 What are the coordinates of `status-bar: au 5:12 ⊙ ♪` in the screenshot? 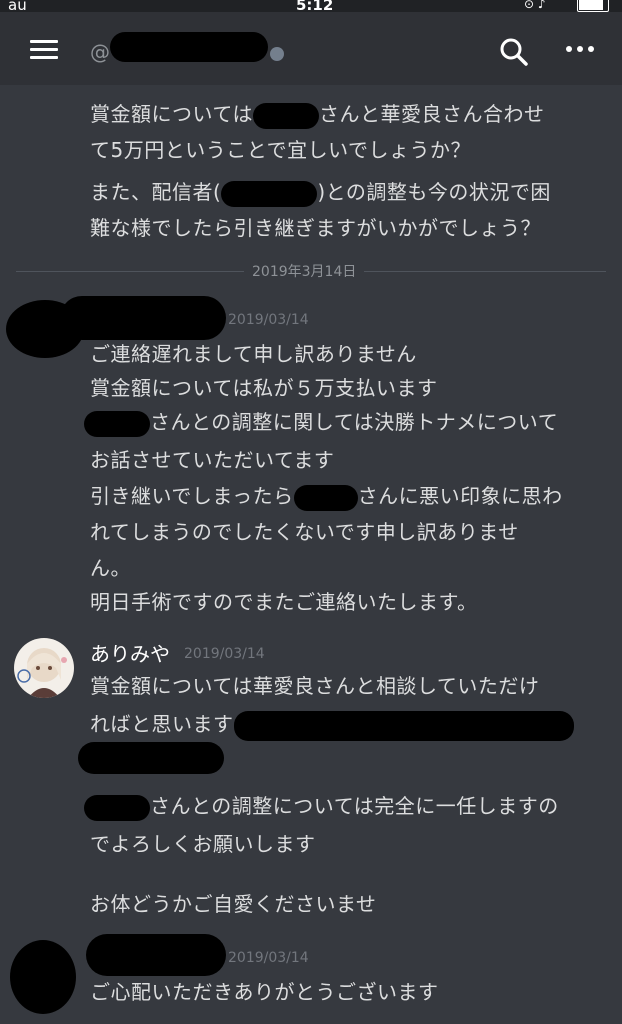 It's located at (311, 7).